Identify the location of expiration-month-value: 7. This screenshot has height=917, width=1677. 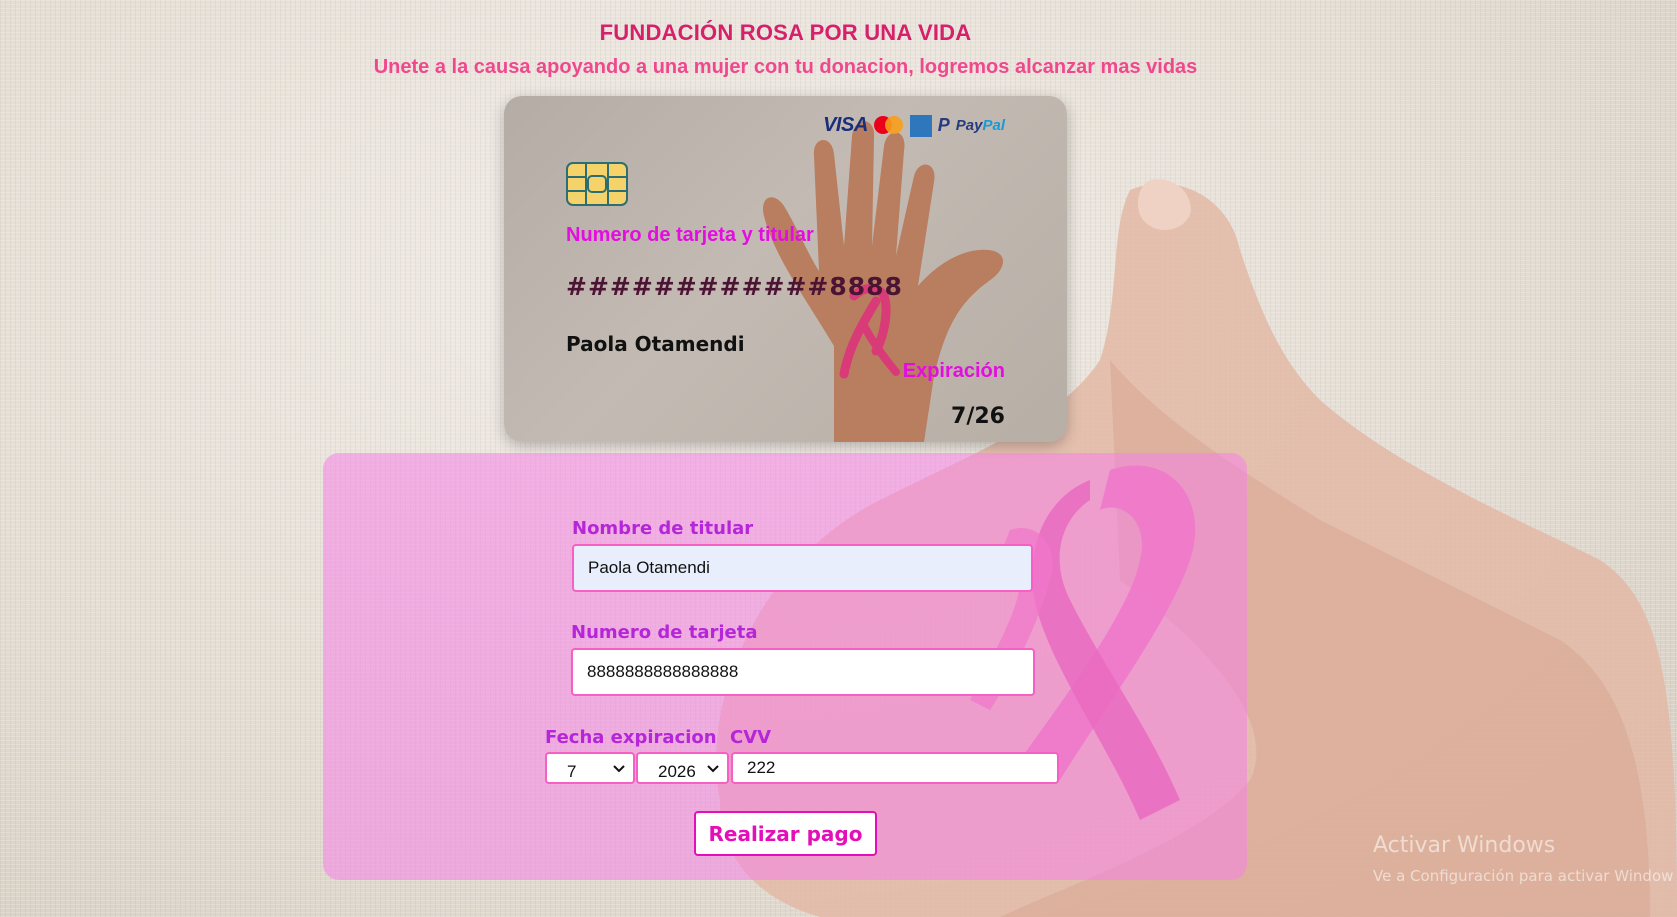
(572, 771).